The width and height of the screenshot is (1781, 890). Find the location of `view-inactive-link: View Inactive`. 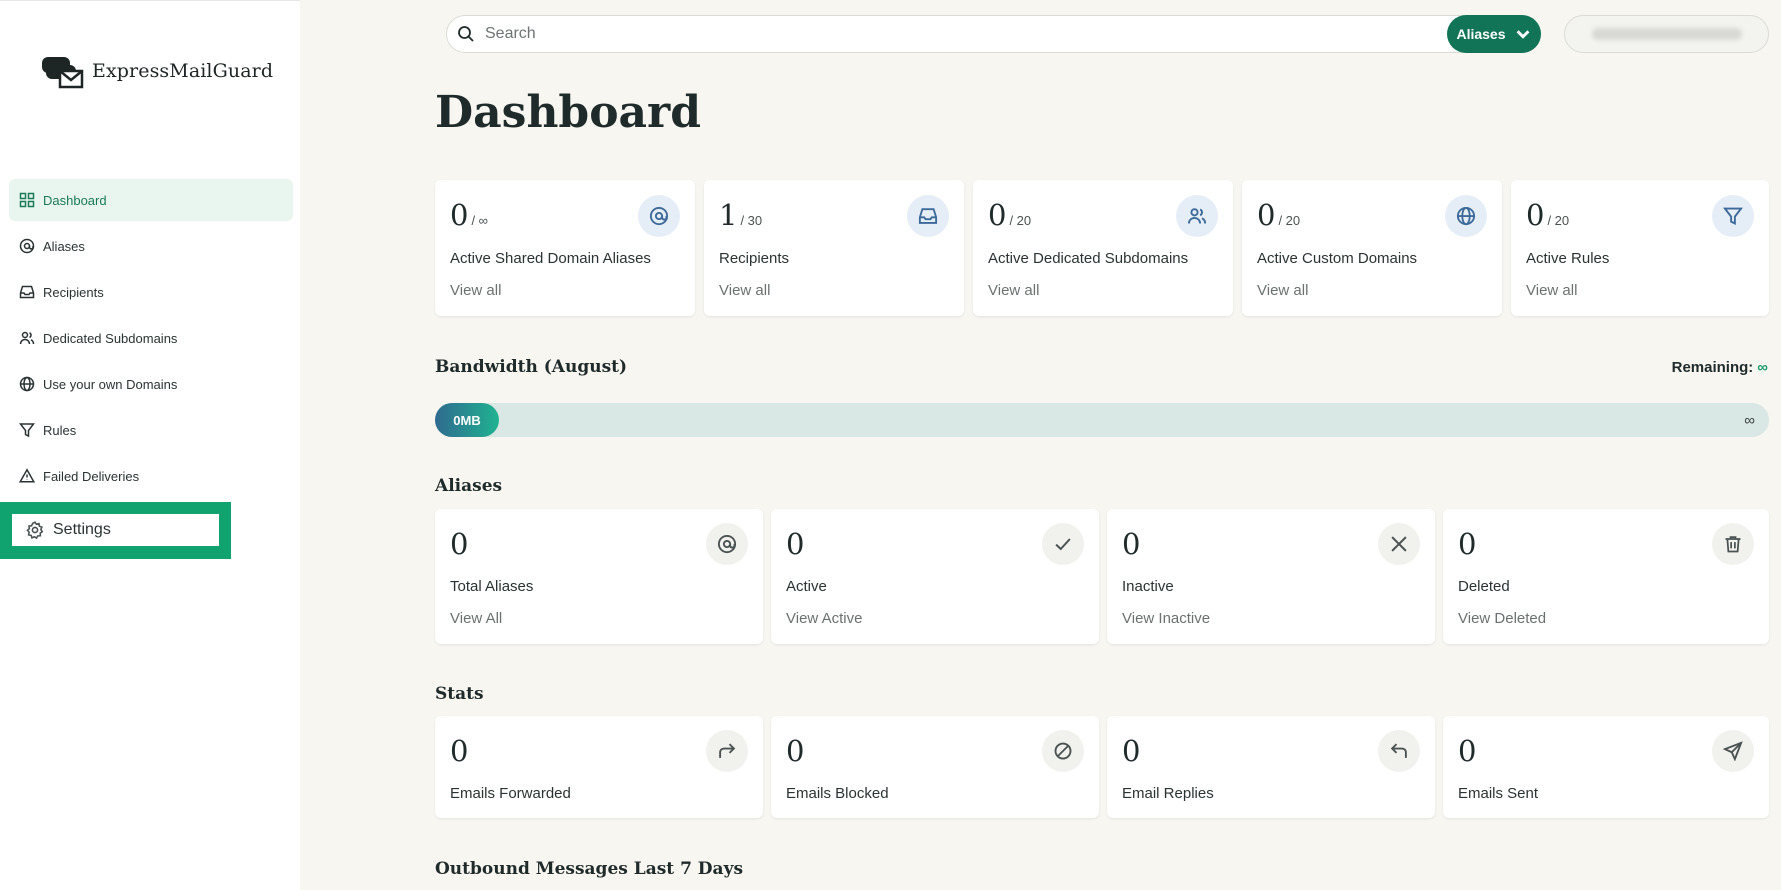

view-inactive-link: View Inactive is located at coordinates (1166, 618).